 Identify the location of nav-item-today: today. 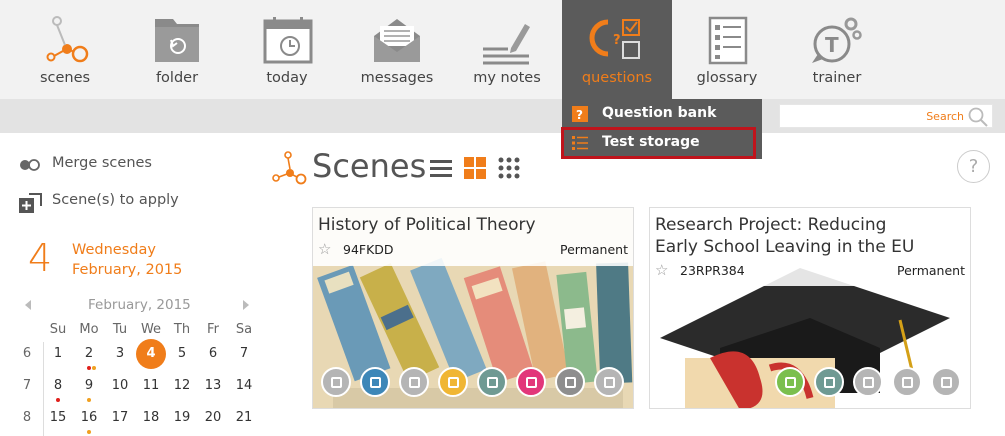
(287, 49).